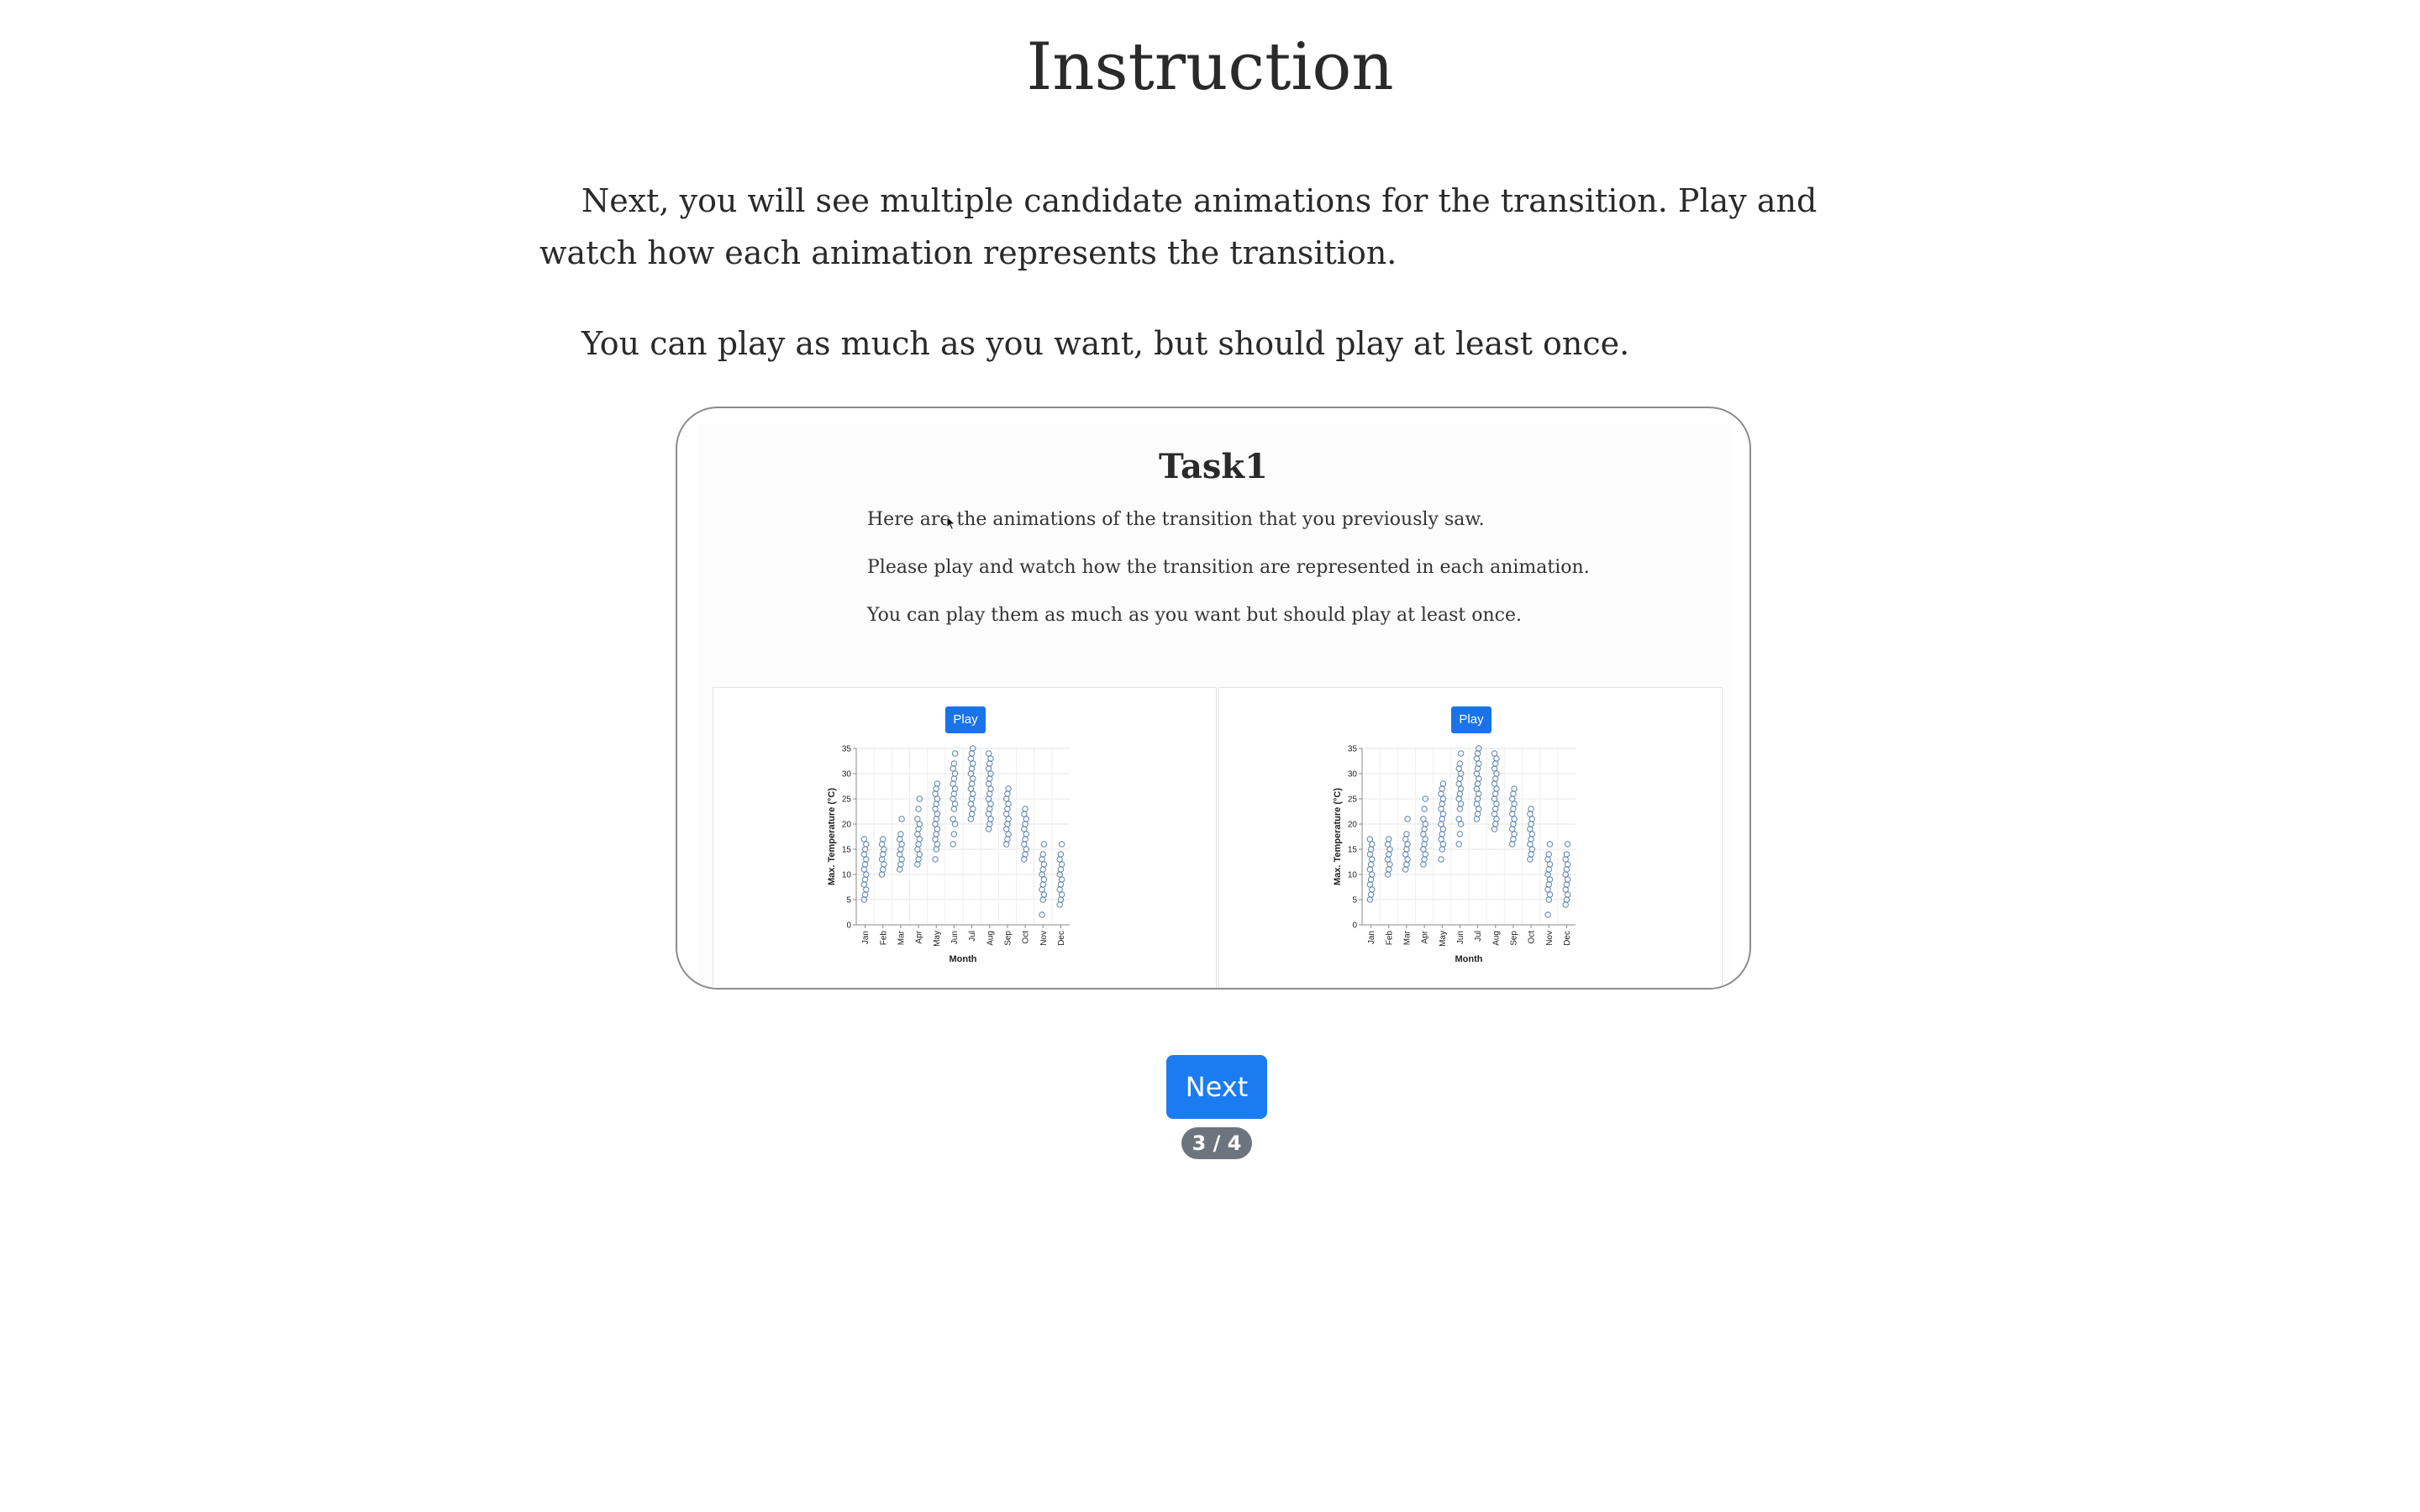  I want to click on x-tick-label: Oct, so click(1532, 937).